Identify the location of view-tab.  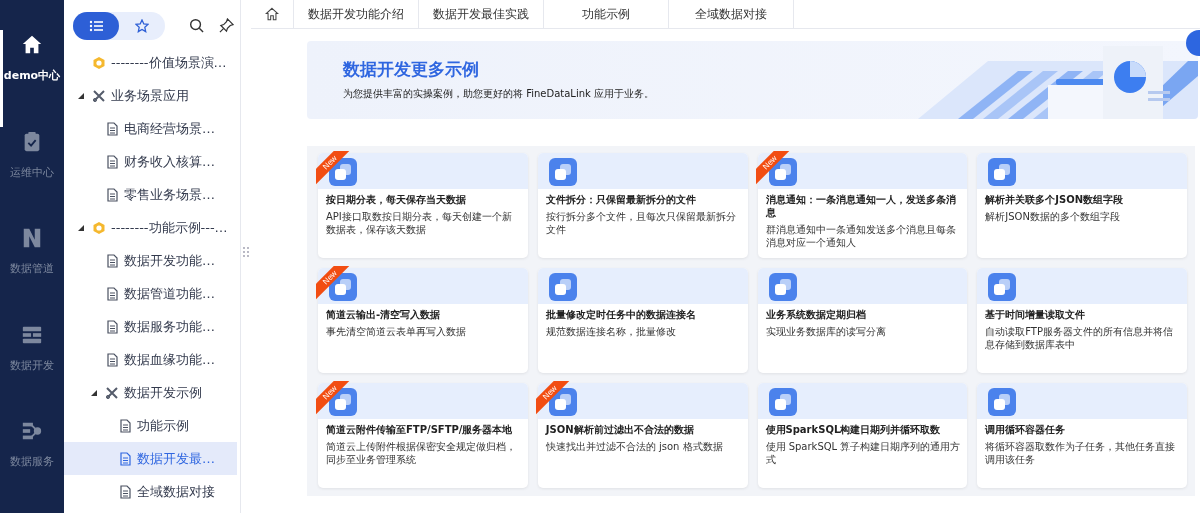
(96, 26).